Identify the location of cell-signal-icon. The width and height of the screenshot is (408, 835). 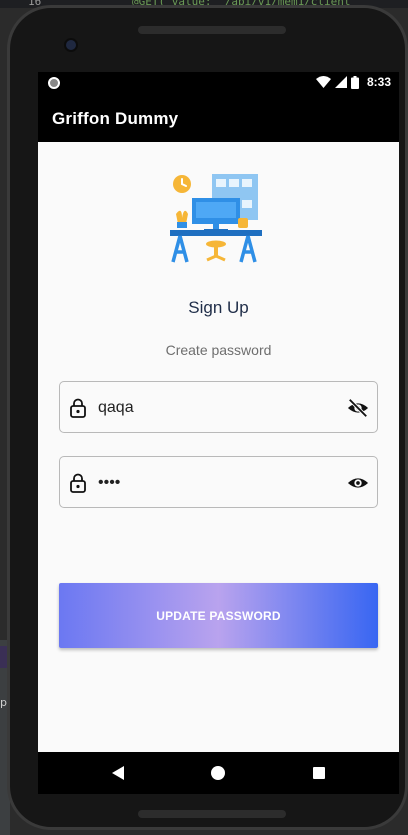
(340, 82).